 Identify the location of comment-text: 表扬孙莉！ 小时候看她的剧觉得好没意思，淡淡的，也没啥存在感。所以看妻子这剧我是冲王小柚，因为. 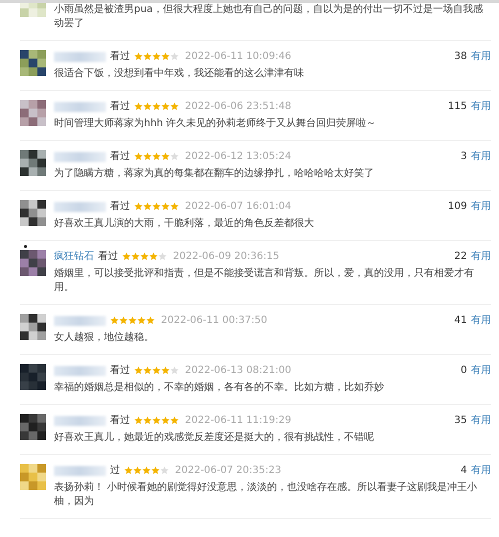
(266, 495).